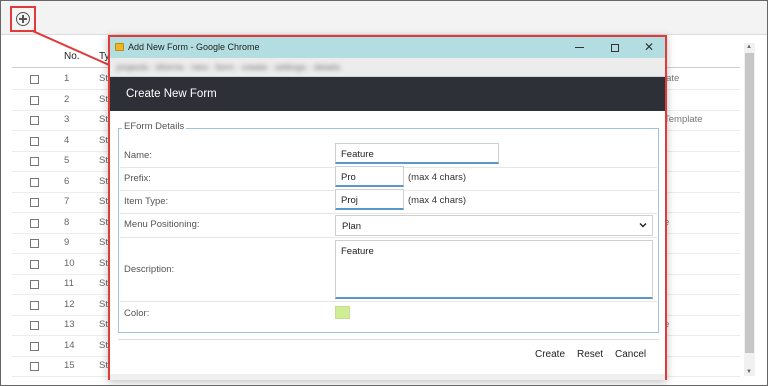  I want to click on scroll-up-arrow-icon: ▲, so click(749, 47).